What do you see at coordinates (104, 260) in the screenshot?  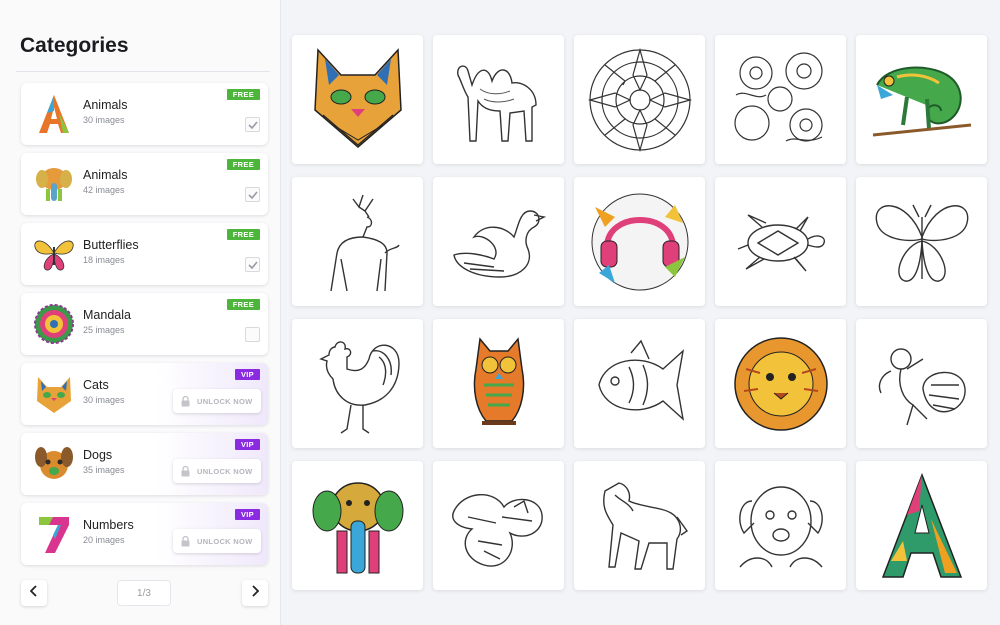 I see `category-count: 18 images` at bounding box center [104, 260].